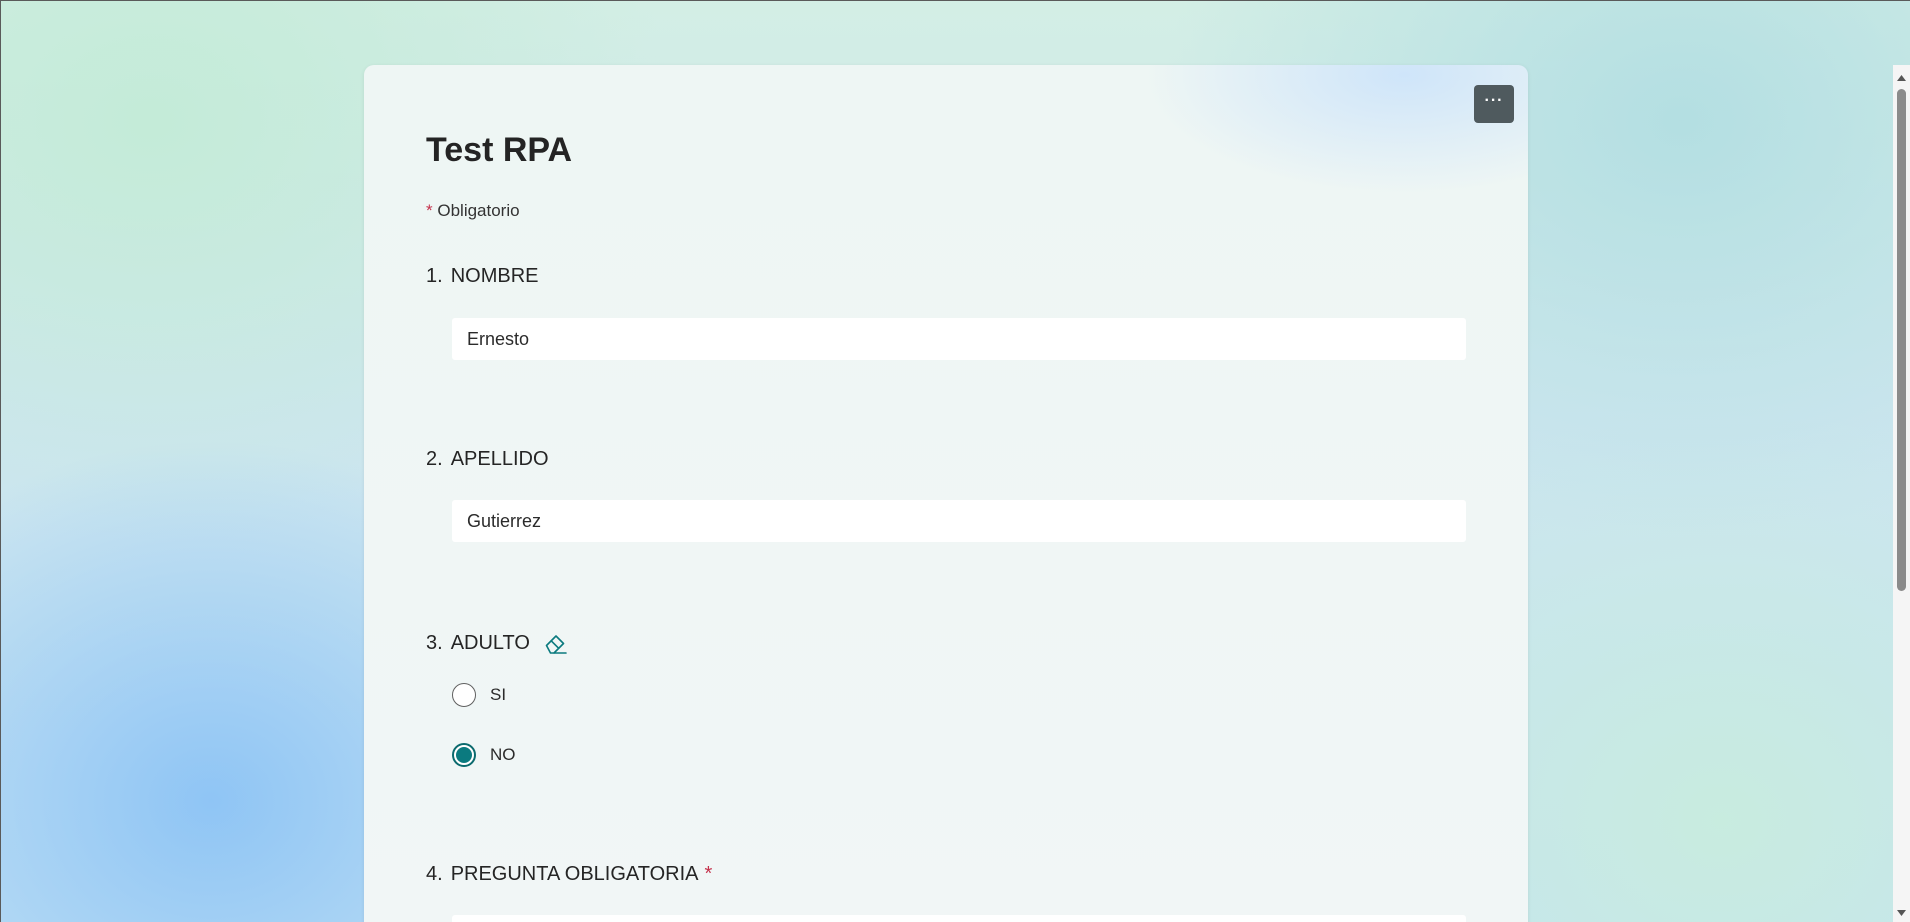 This screenshot has height=922, width=1910. Describe the element at coordinates (574, 874) in the screenshot. I see `question-4-label: PREGUNTA OBLIGATORIA` at that location.